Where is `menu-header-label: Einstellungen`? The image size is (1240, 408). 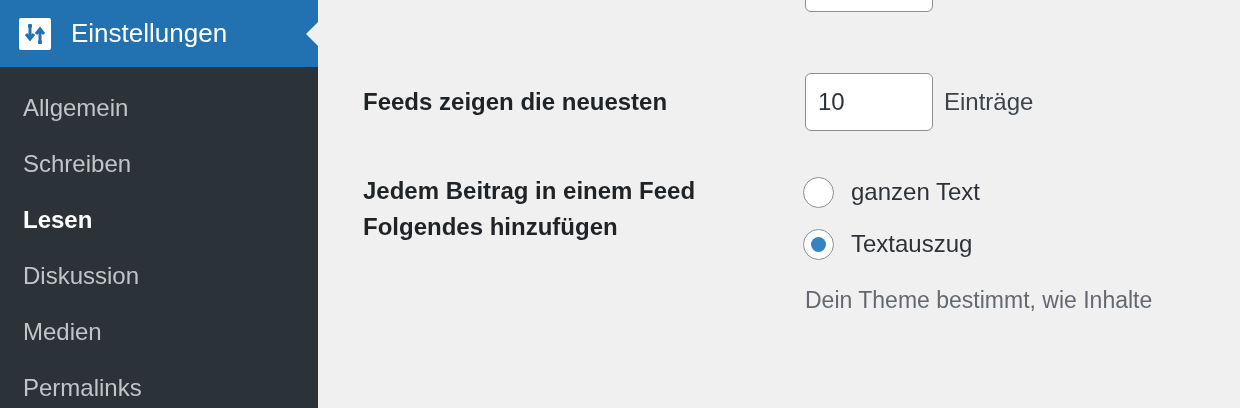 menu-header-label: Einstellungen is located at coordinates (149, 33).